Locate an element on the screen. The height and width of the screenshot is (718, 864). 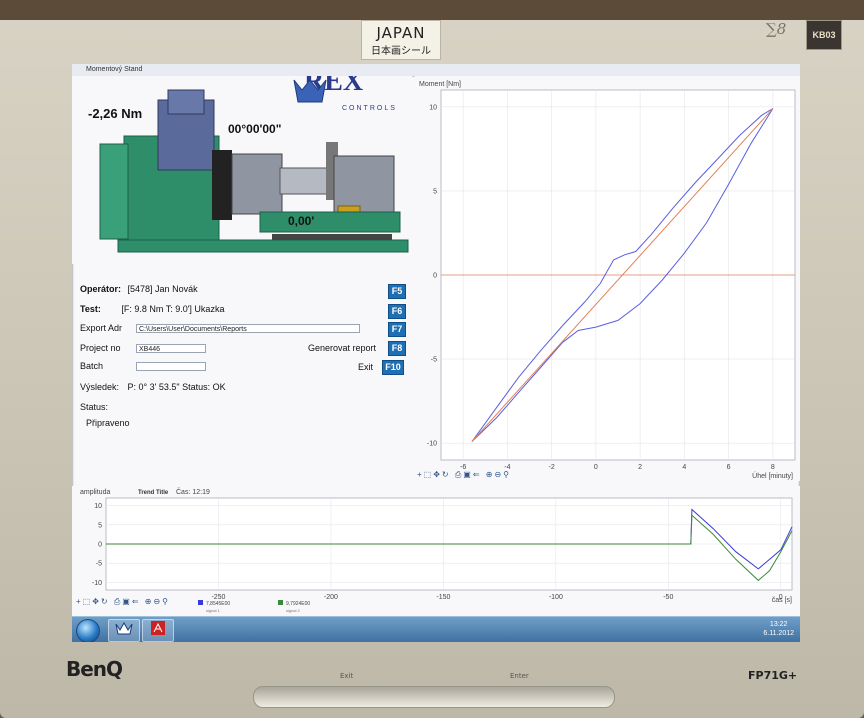
x-tick-label: -250 is located at coordinates (218, 597).